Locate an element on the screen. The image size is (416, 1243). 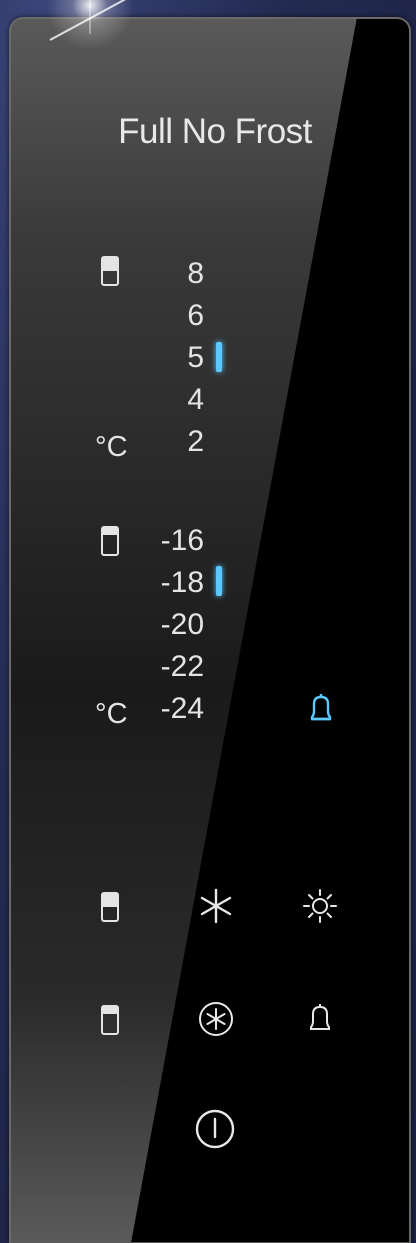
super-freeze-snowflake-circle-icon is located at coordinates (216, 1019).